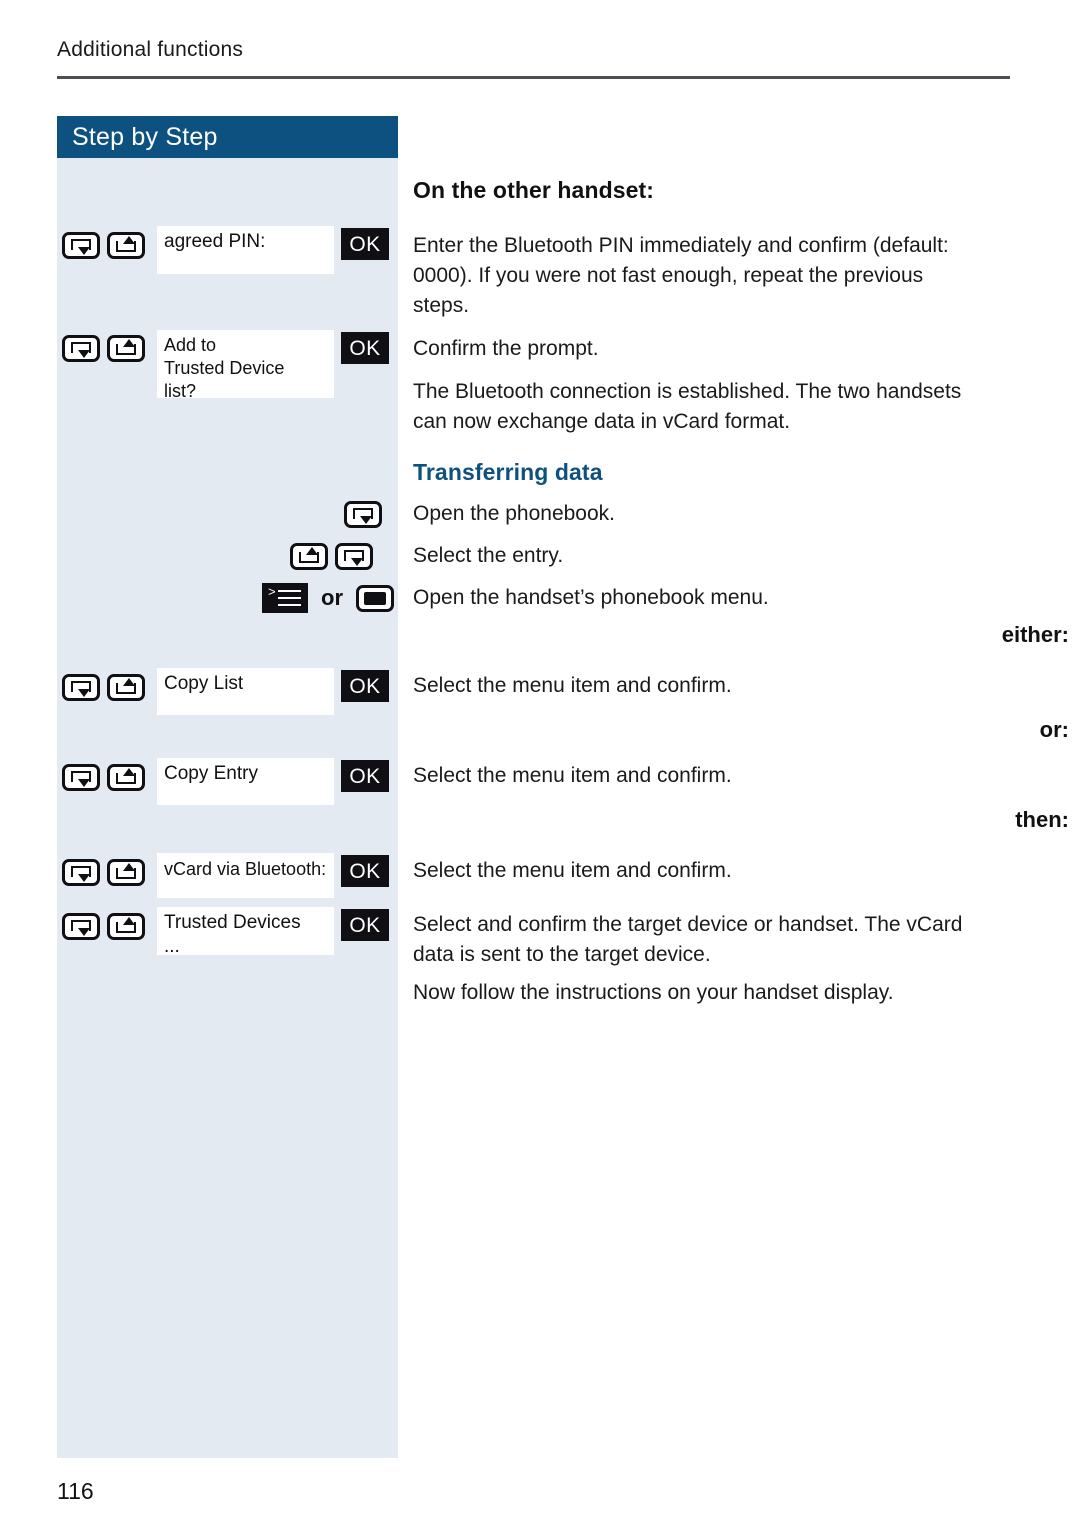 This screenshot has height=1529, width=1080. I want to click on display-vcard-via-bluetooth: vCard via Bluetooth:, so click(245, 875).